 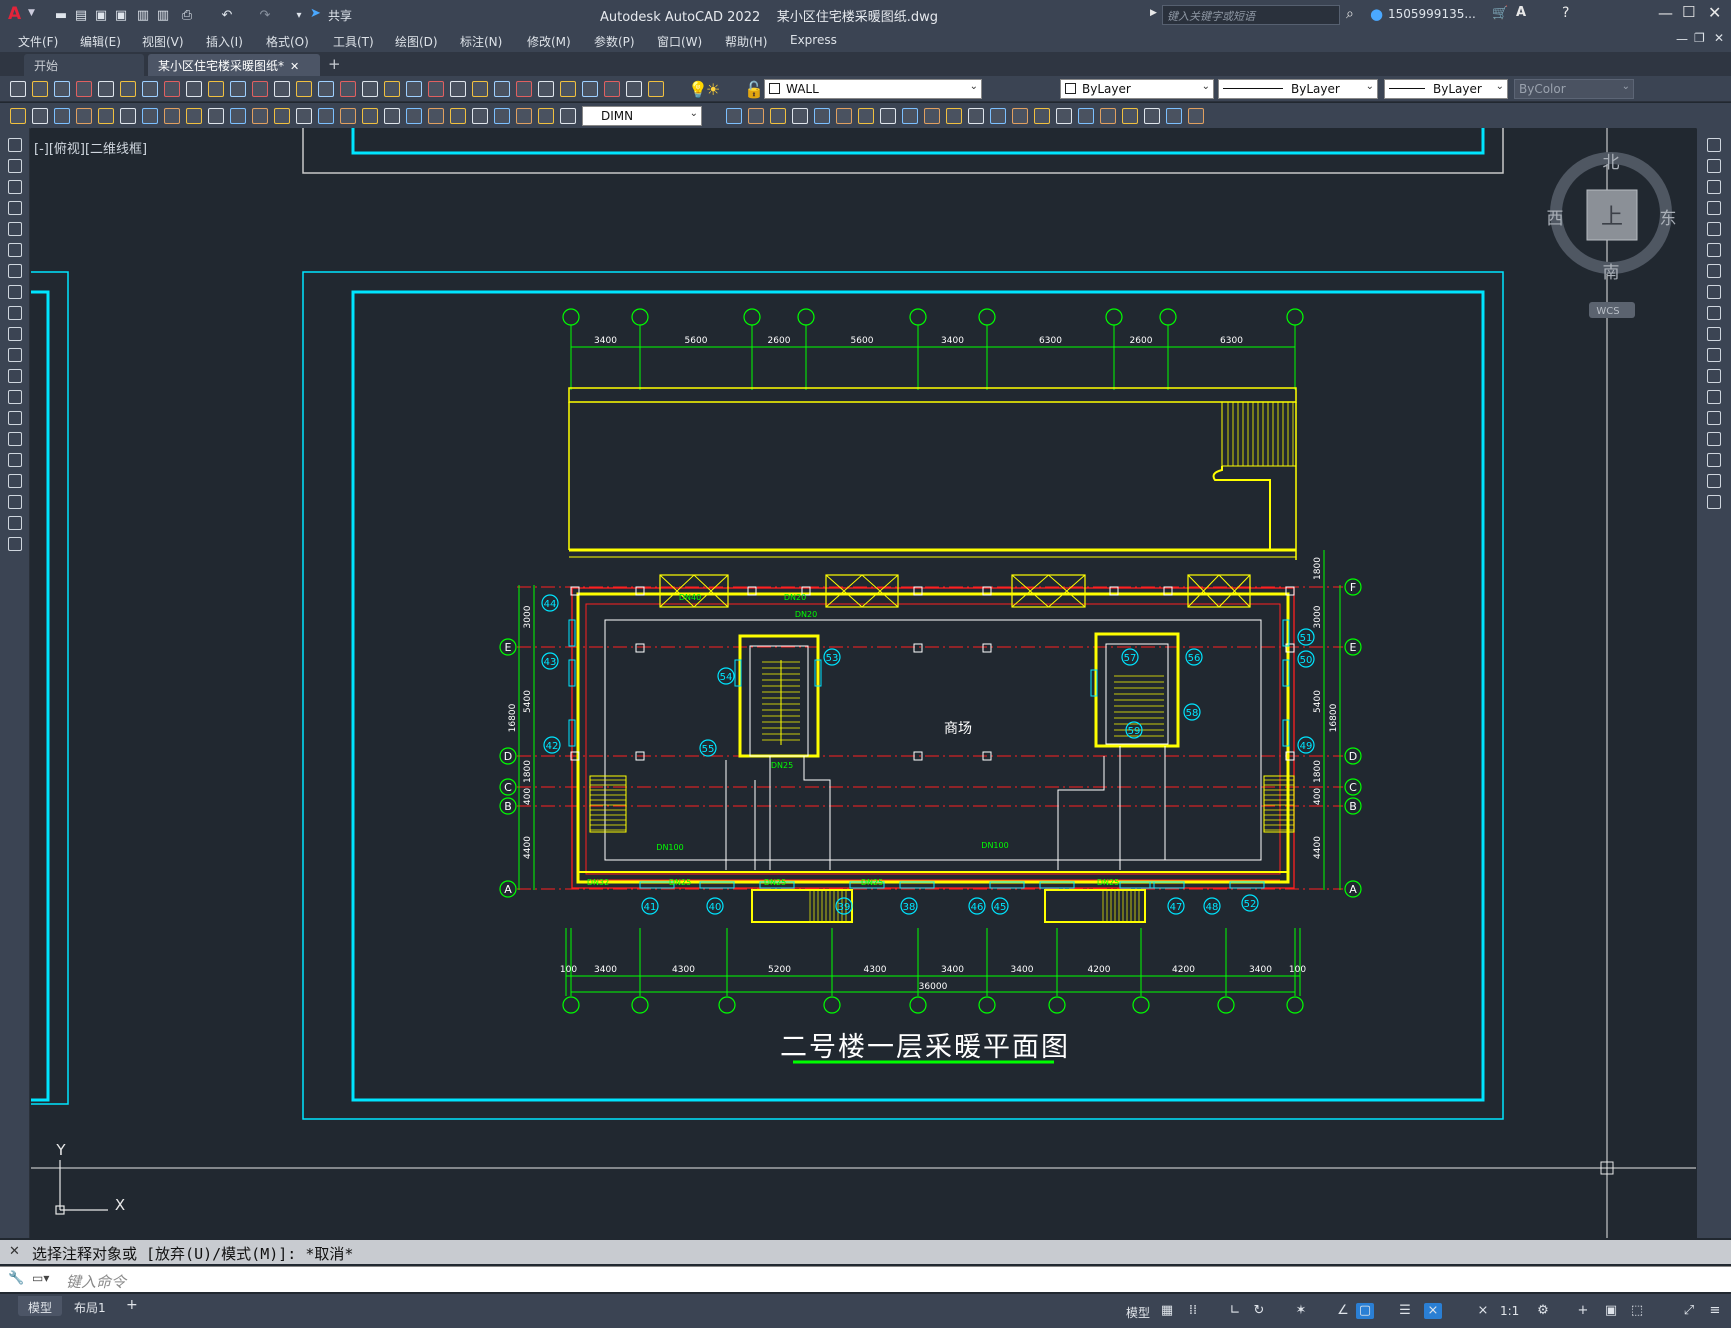 What do you see at coordinates (14, 1251) in the screenshot?
I see `command-close-icon: ✕` at bounding box center [14, 1251].